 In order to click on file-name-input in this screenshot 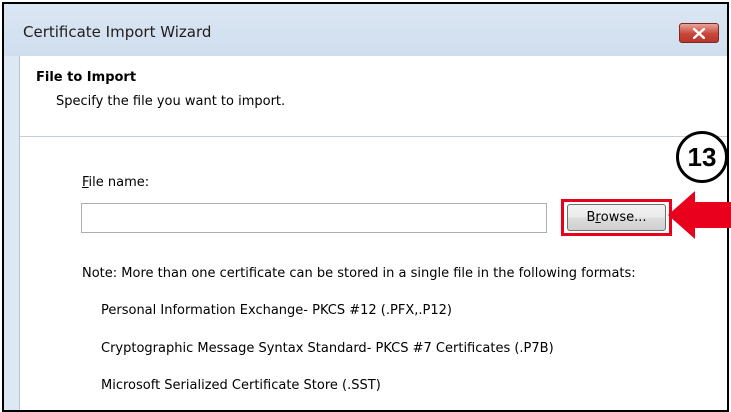, I will do `click(314, 218)`.